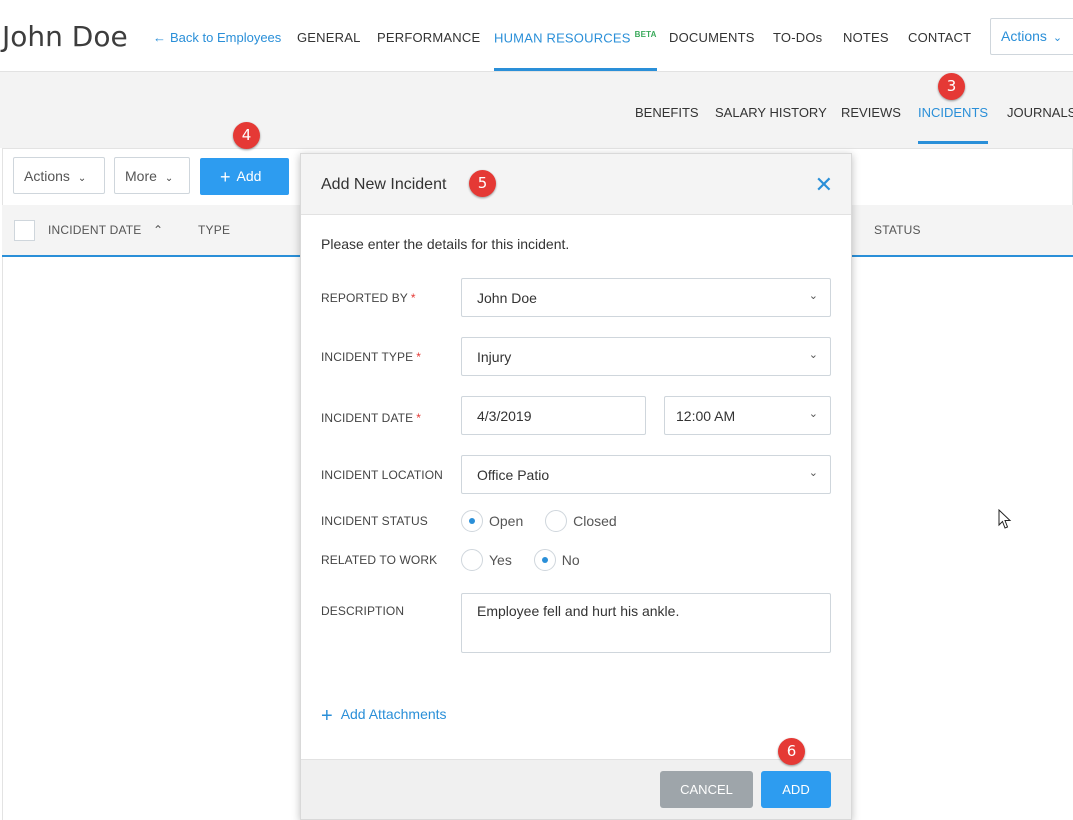 This screenshot has height=820, width=1073. I want to click on tab-documents: DOCUMENTS, so click(712, 37).